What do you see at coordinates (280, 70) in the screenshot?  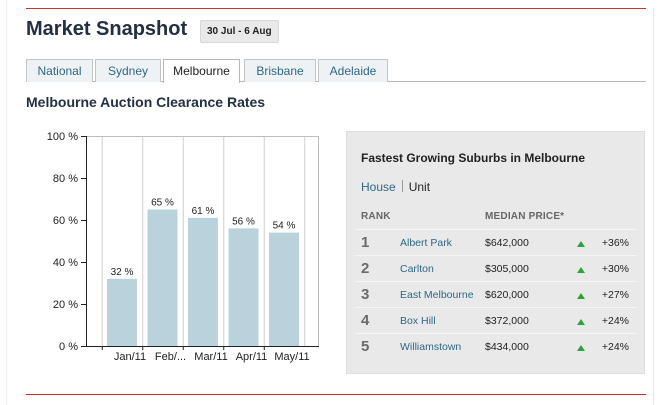 I see `tab-brisbane: Brisbane` at bounding box center [280, 70].